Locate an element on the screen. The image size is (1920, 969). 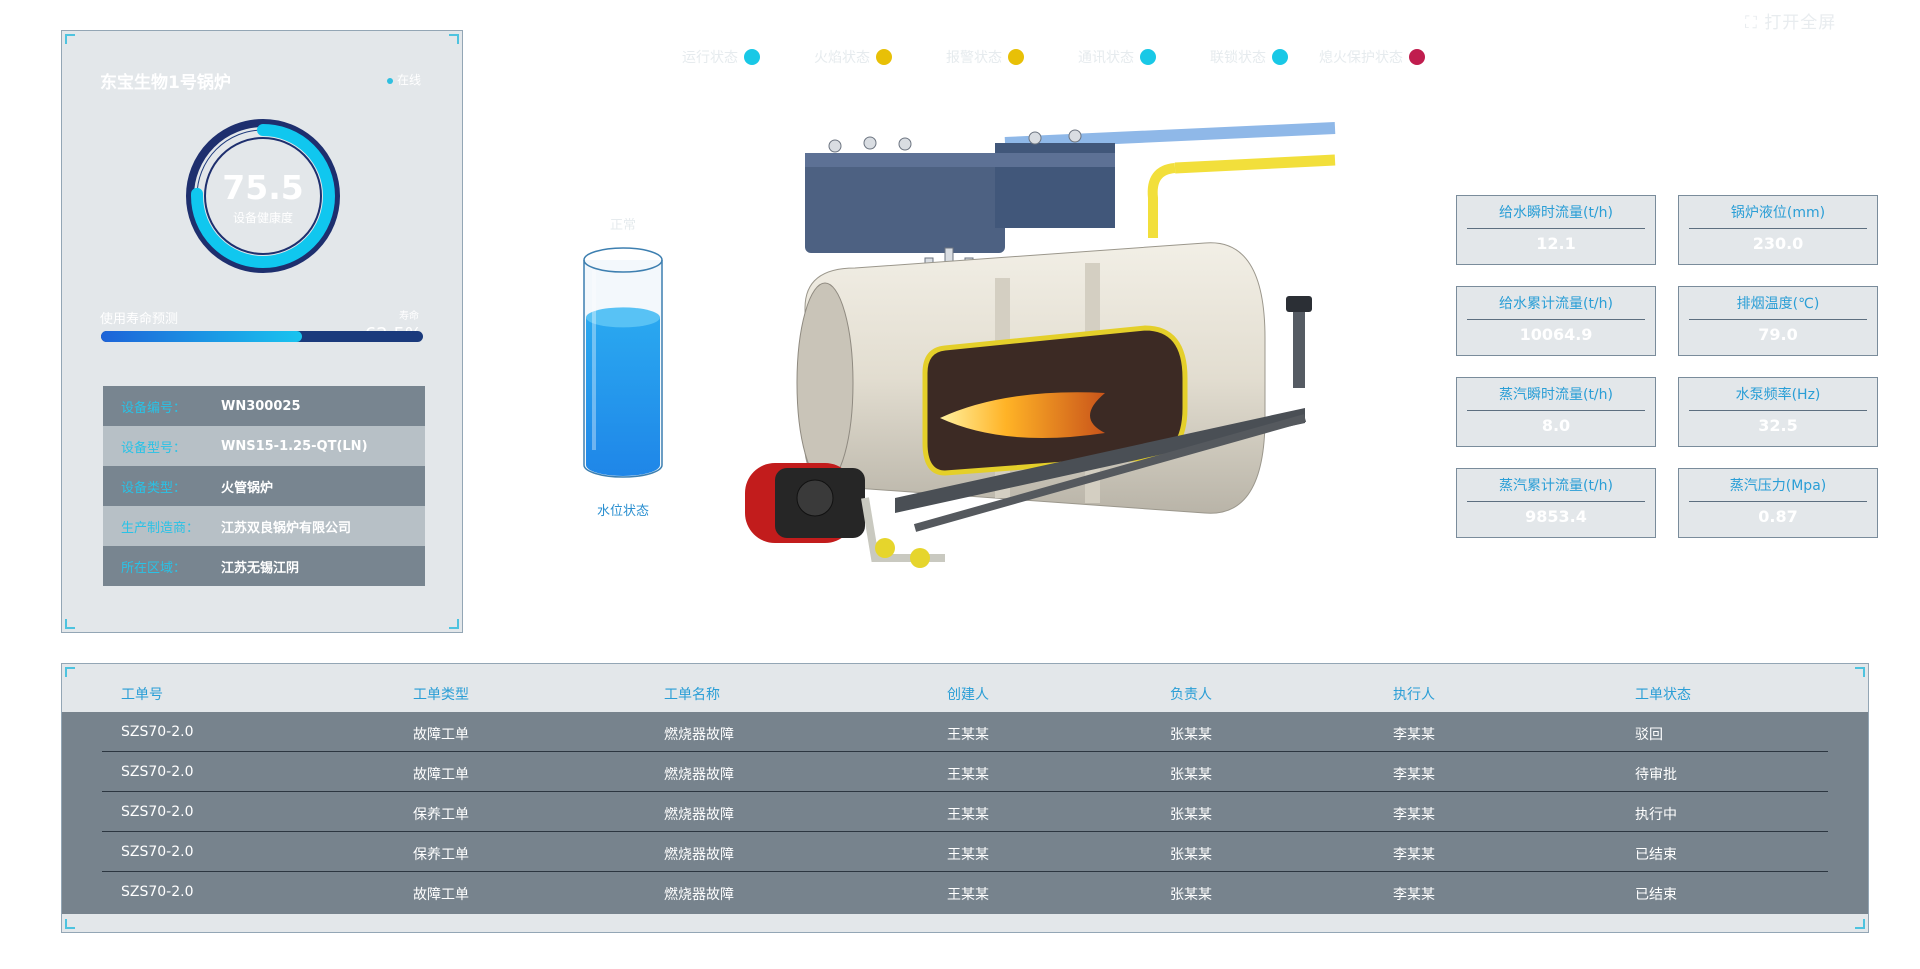
fullscreen-icon: ⛶ is located at coordinates (1751, 23).